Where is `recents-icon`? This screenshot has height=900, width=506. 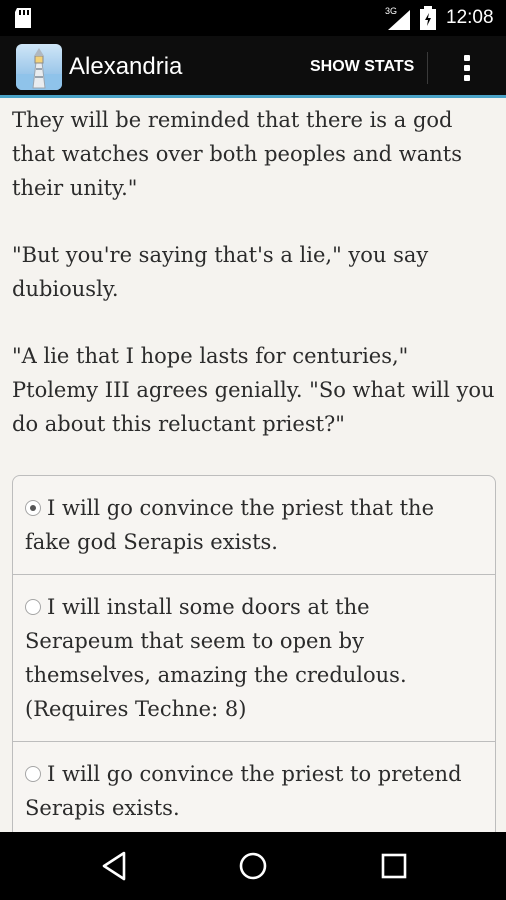 recents-icon is located at coordinates (393, 866).